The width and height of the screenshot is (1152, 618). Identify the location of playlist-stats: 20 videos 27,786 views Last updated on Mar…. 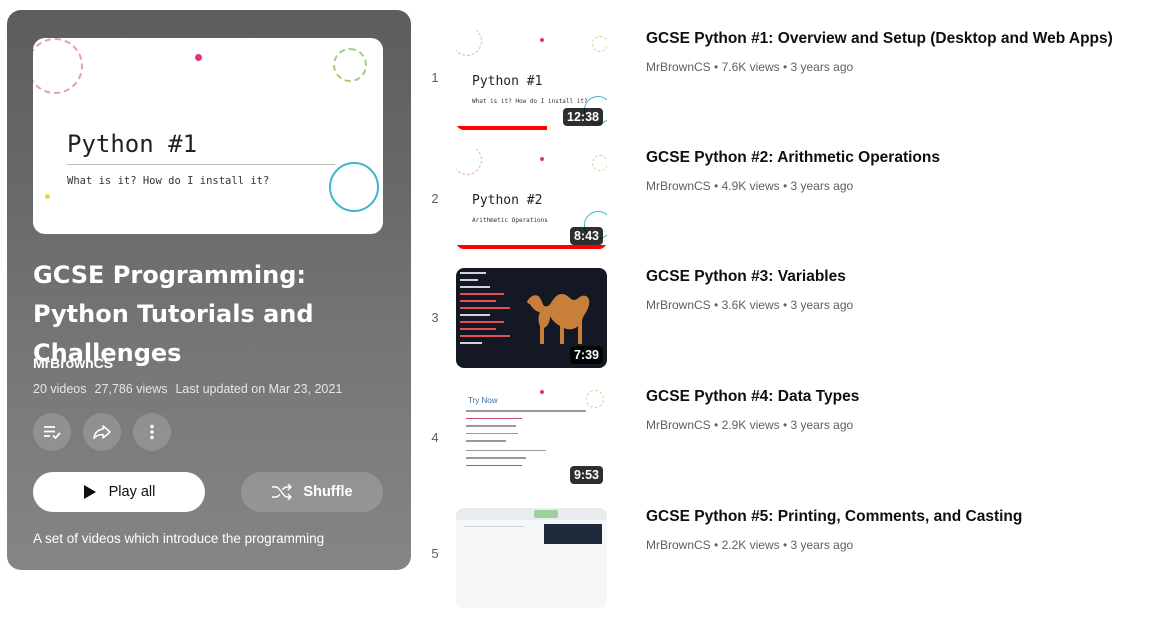
(191, 389).